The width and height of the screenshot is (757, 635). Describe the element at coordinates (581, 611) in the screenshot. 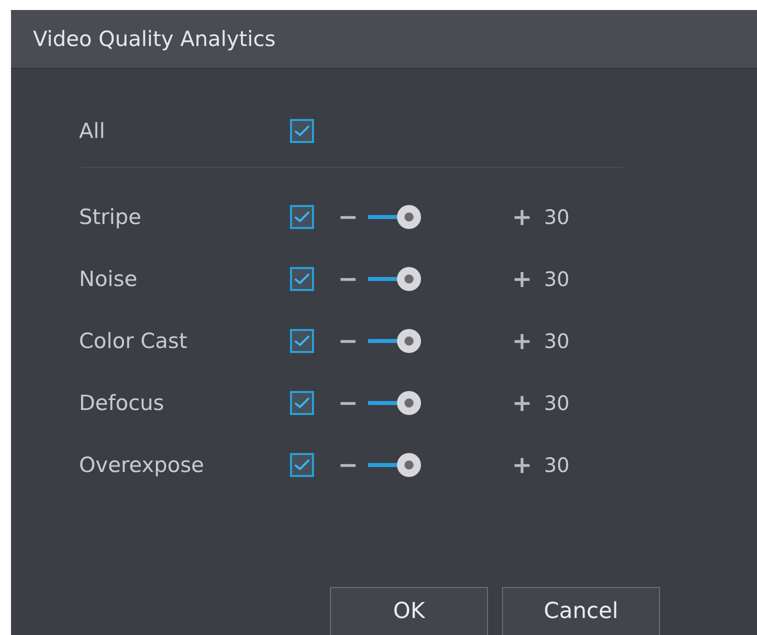

I see `dialog-button: Cancel` at that location.